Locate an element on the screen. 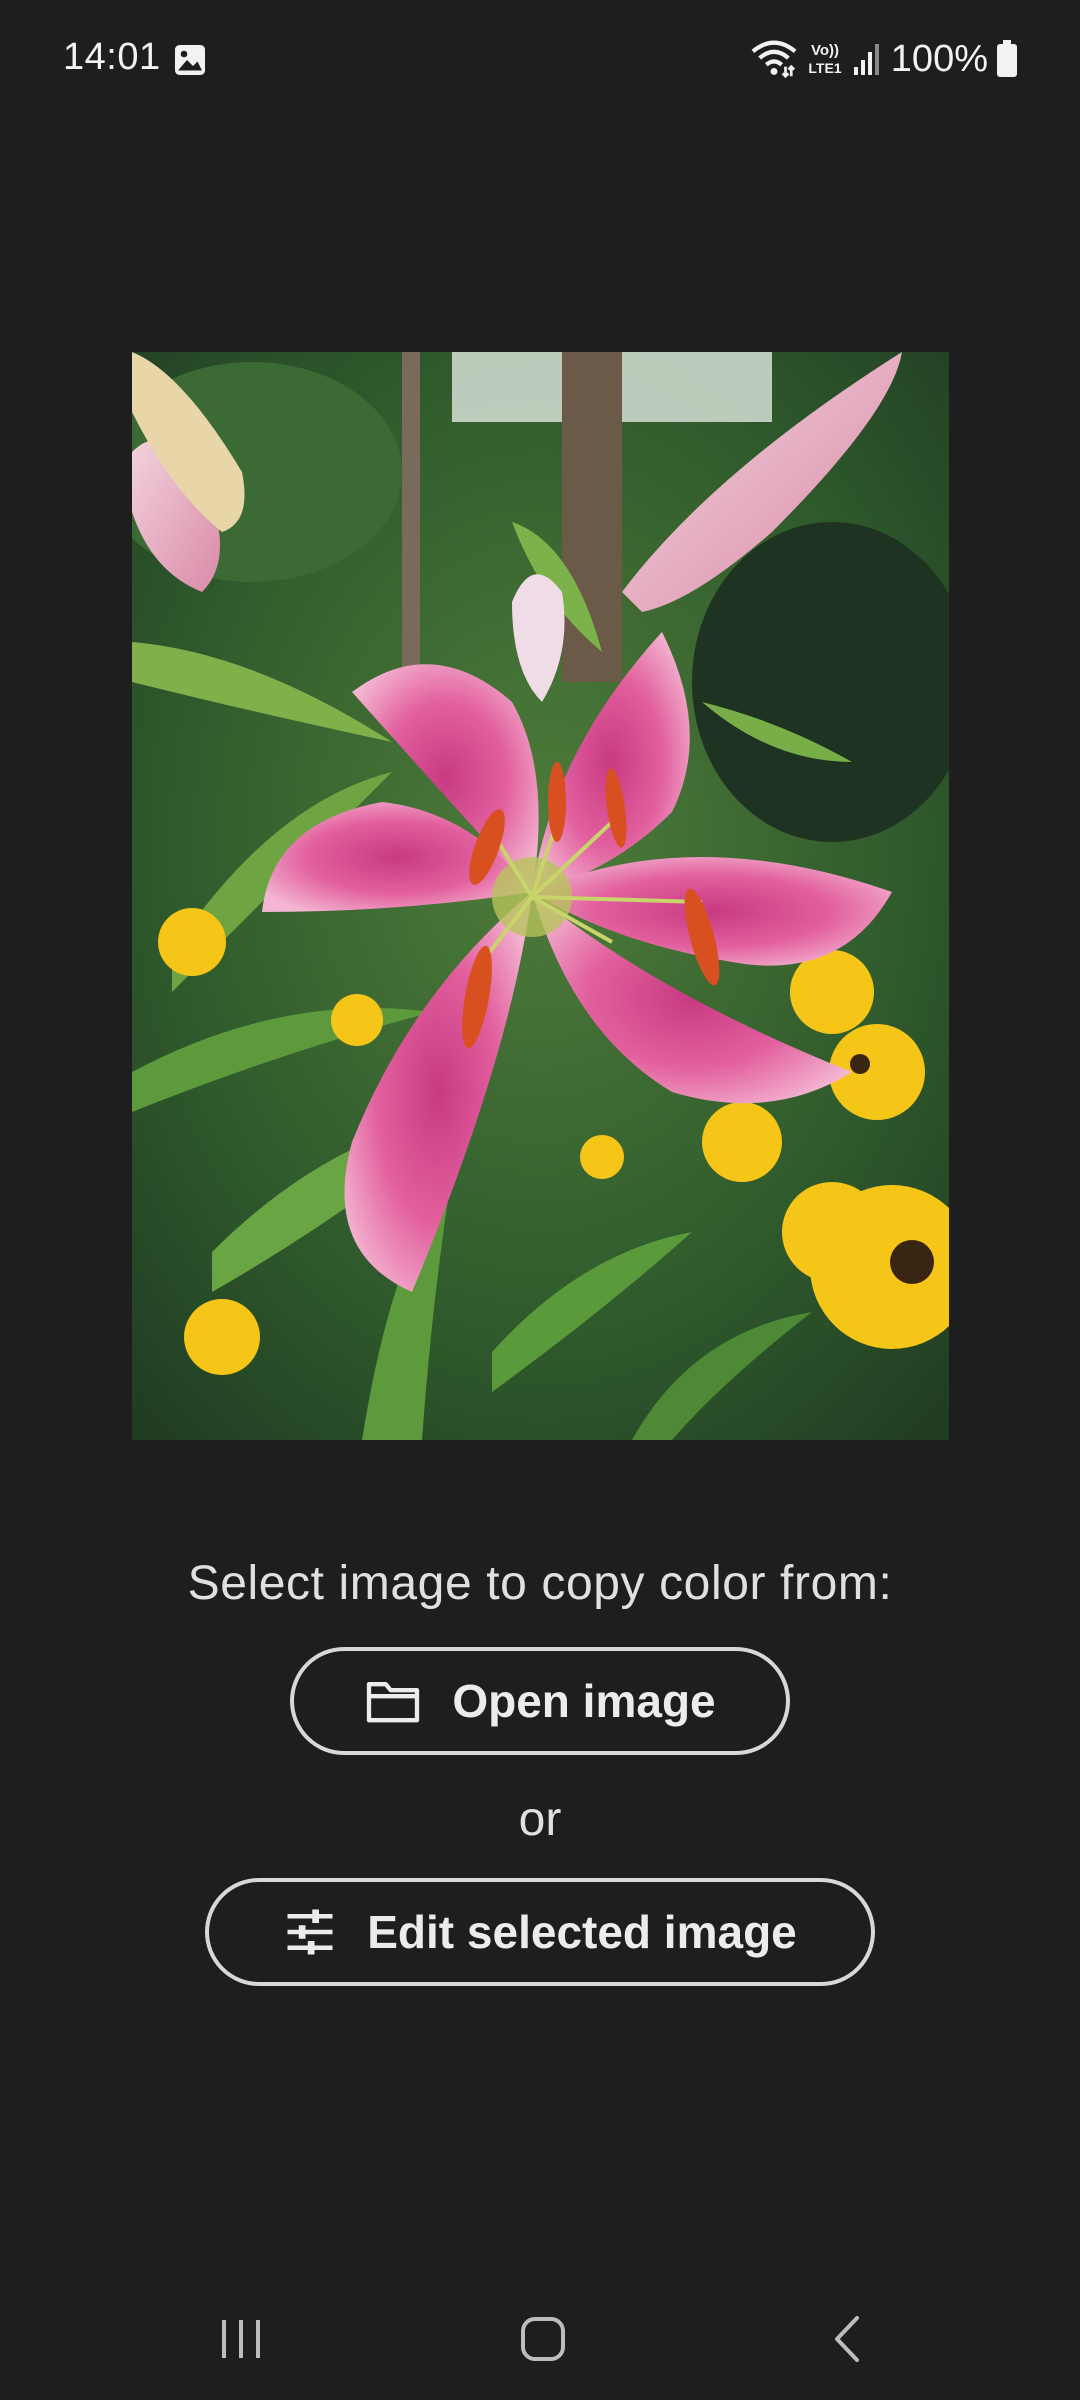 This screenshot has height=2400, width=1080. battery-percent: 100% is located at coordinates (939, 58).